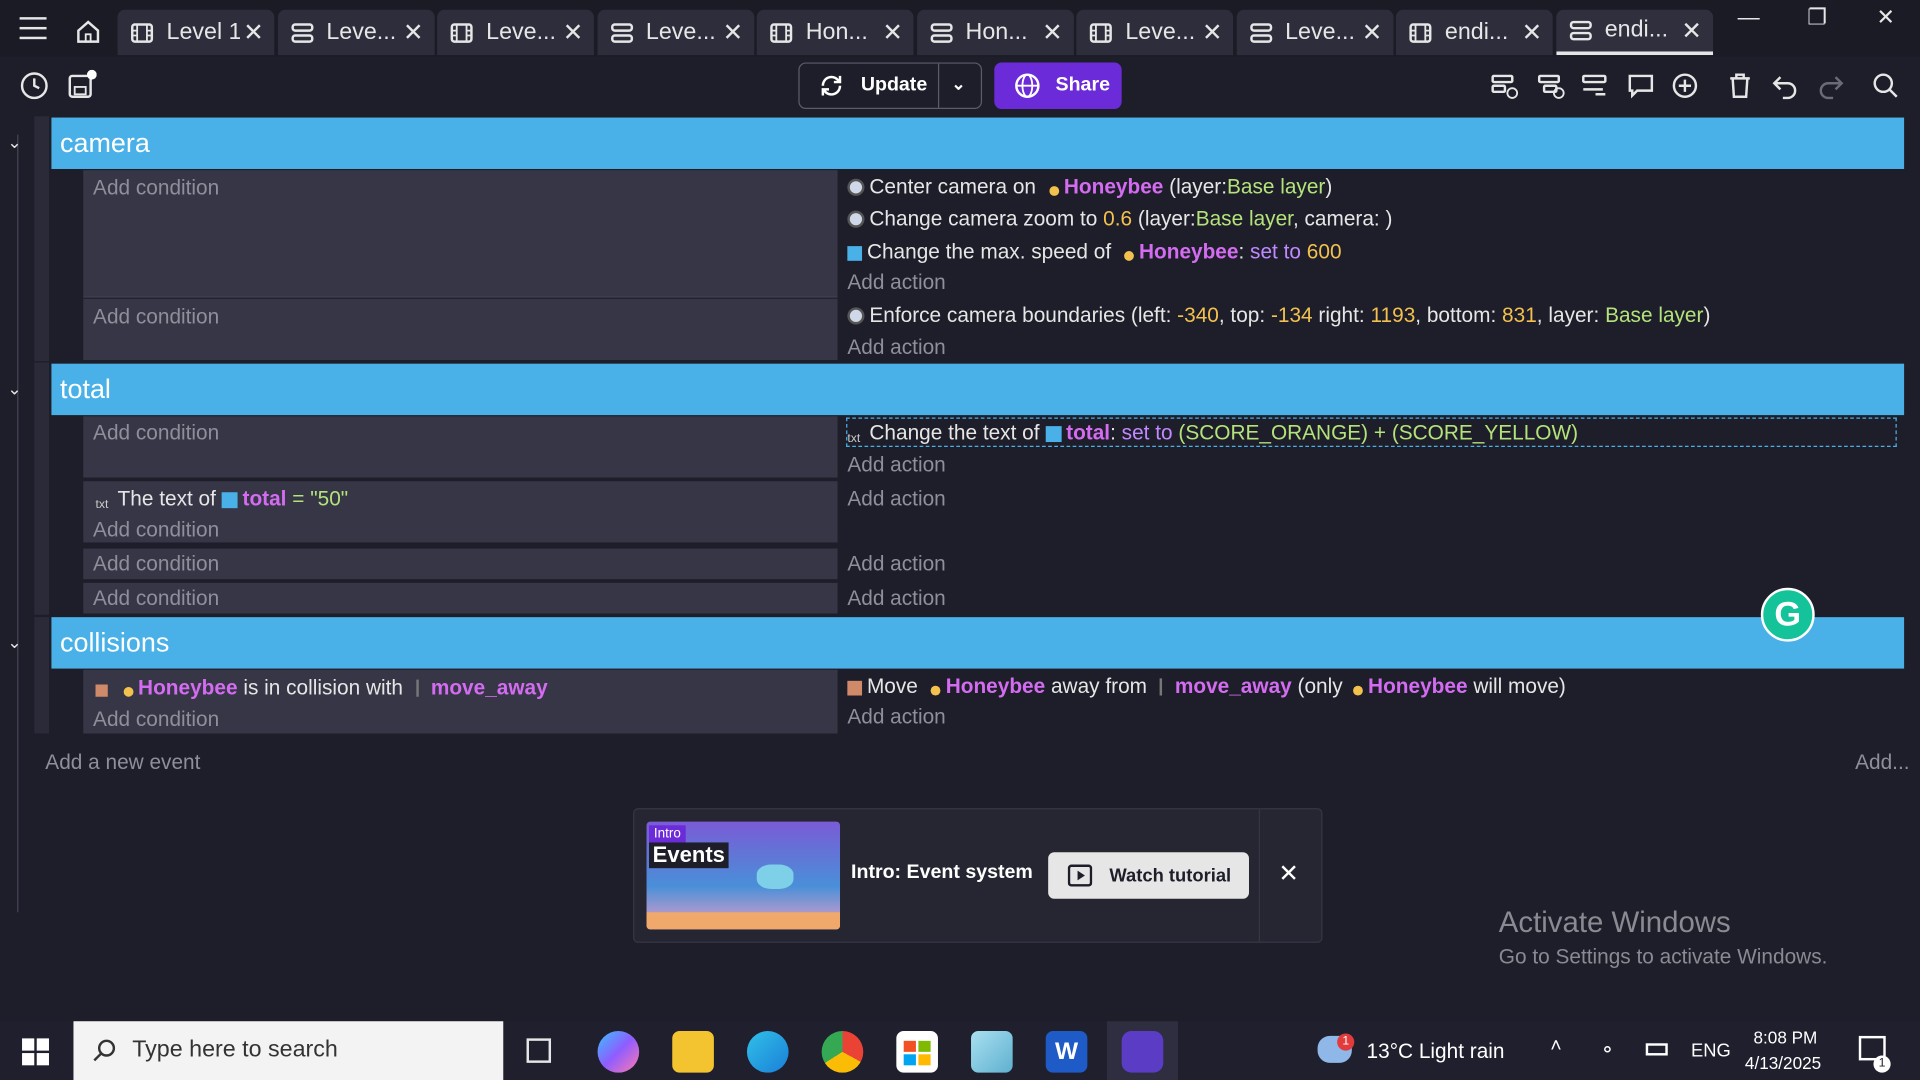 The image size is (1920, 1080). What do you see at coordinates (1685, 86) in the screenshot?
I see `add-more-button` at bounding box center [1685, 86].